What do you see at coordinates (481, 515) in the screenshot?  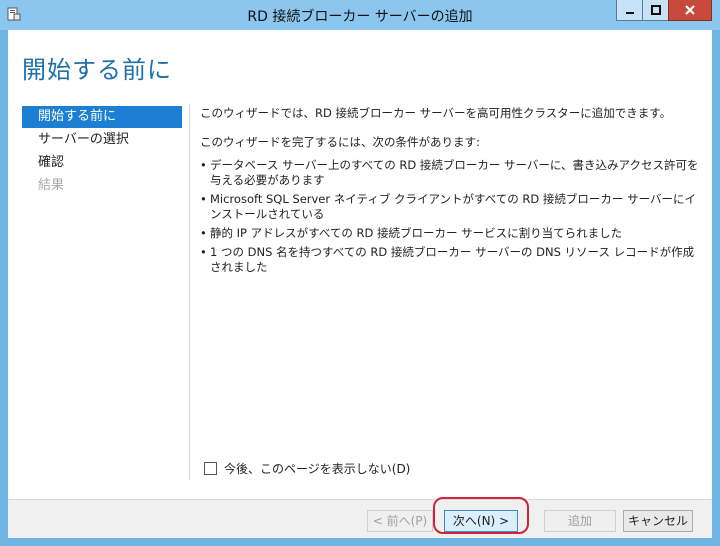 I see `next-button-highlight` at bounding box center [481, 515].